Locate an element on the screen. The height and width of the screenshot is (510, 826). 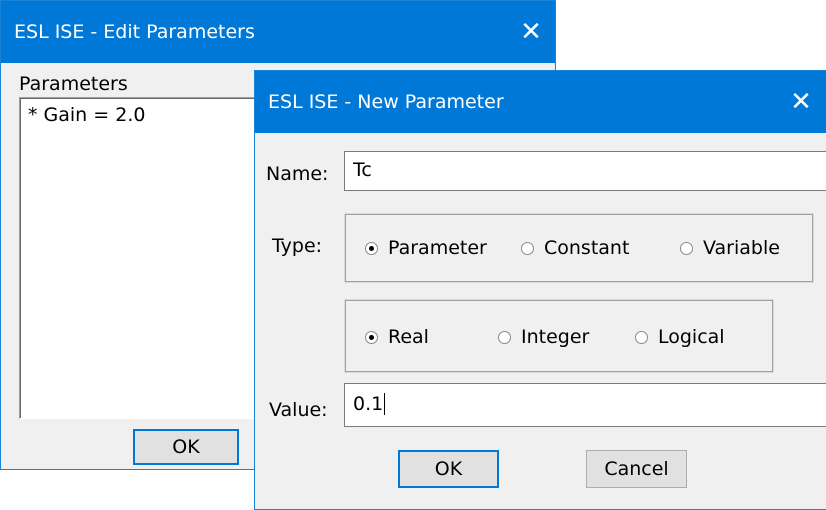
value-label: Value: is located at coordinates (298, 410).